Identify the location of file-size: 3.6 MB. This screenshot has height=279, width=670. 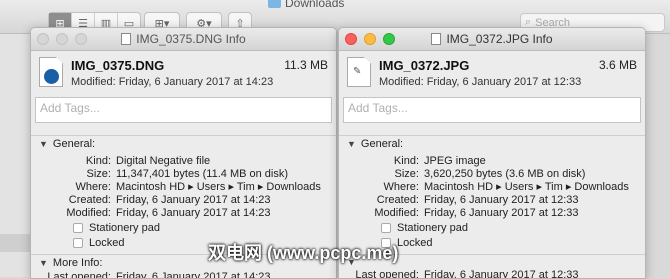
(617, 65).